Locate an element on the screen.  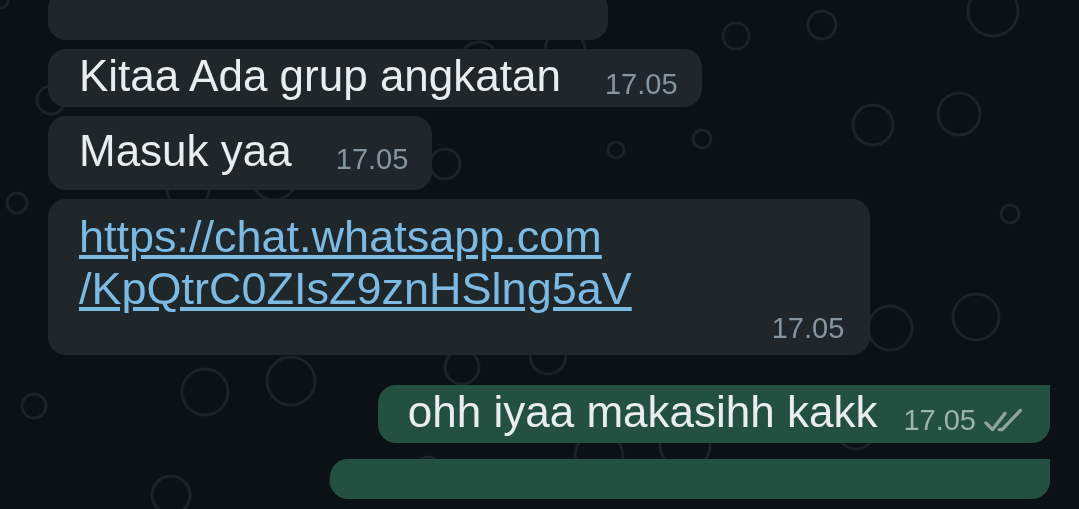
message-text: Kitaa Ada grup angkatan is located at coordinates (320, 76).